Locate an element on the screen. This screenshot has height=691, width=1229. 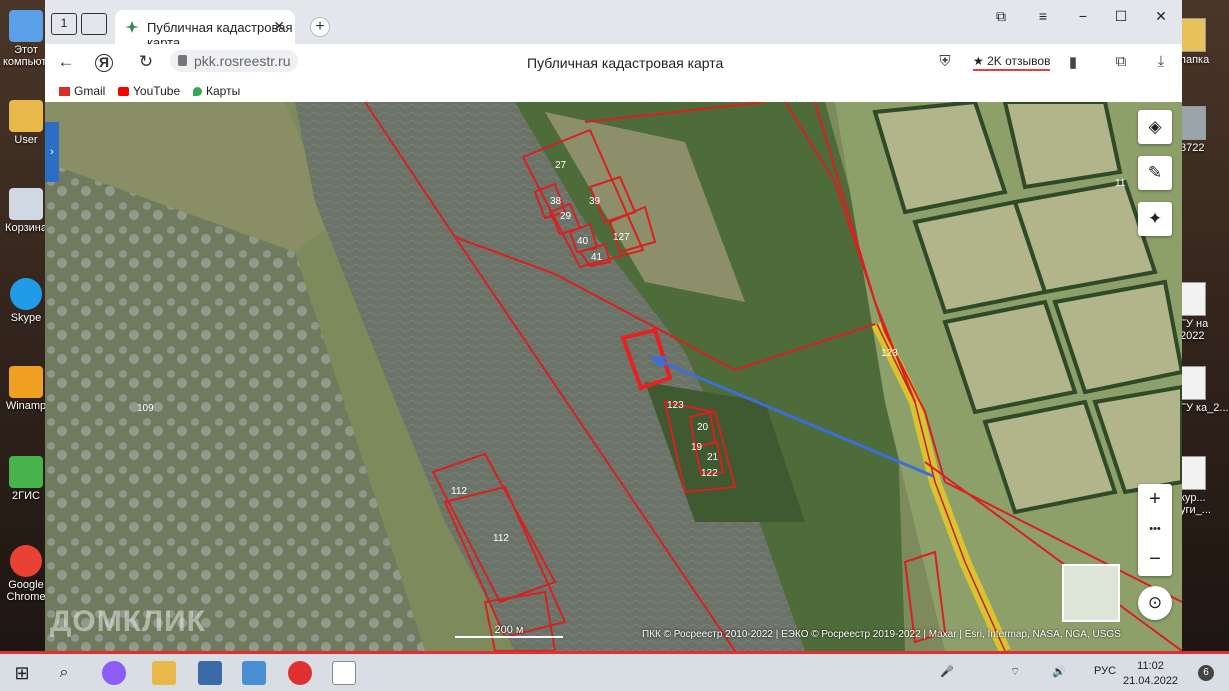
url-field: pkk.rosreestr.ru is located at coordinates (234, 61).